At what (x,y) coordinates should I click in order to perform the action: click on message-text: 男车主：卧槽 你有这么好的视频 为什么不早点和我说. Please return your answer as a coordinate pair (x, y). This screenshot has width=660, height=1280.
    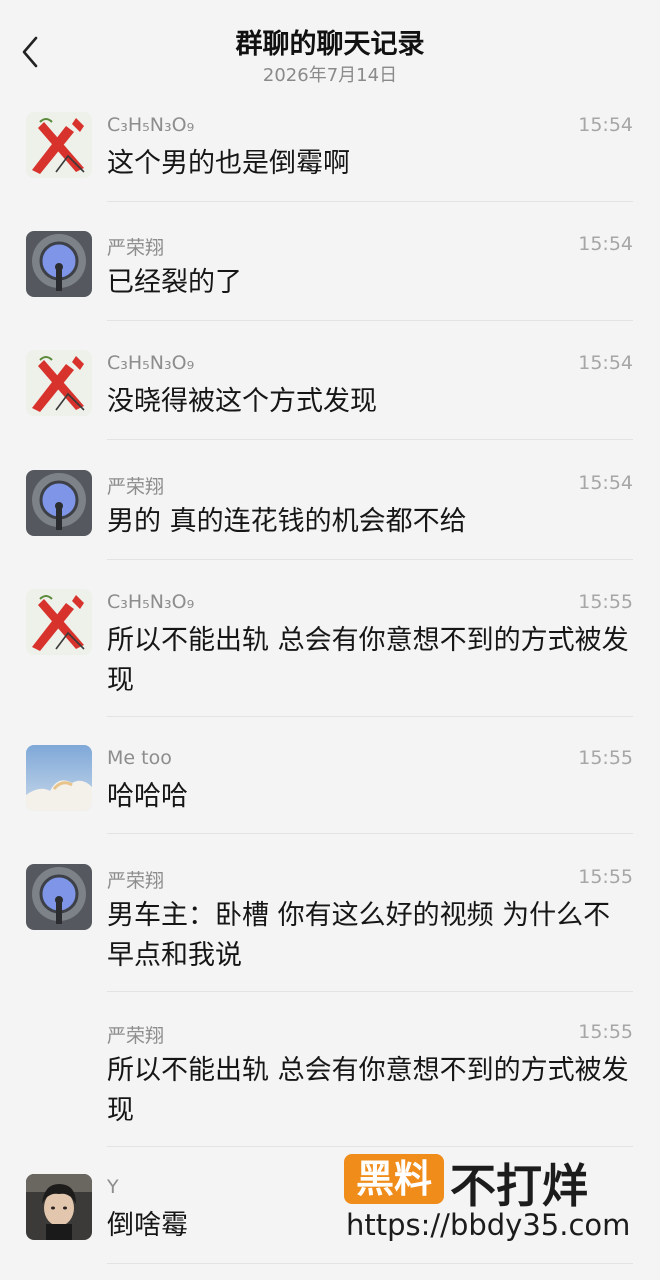
    Looking at the image, I should click on (359, 935).